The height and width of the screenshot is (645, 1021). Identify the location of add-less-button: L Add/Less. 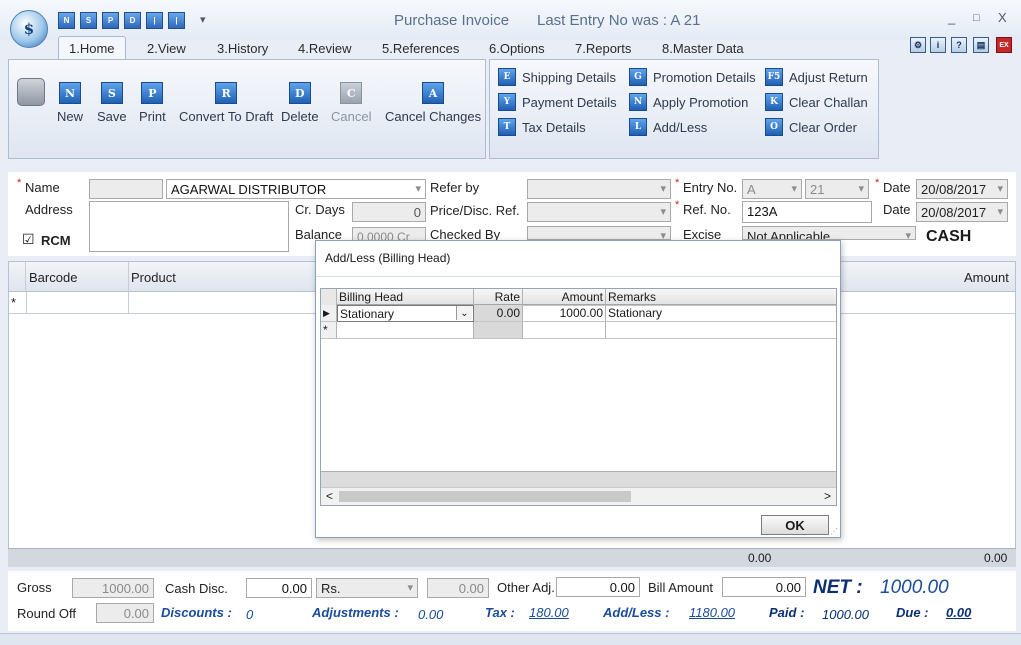
(668, 127).